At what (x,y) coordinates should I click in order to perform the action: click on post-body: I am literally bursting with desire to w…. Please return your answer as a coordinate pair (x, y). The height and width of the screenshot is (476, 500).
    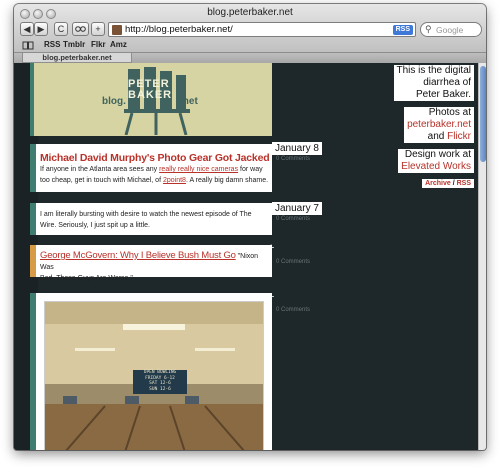
    Looking at the image, I should click on (146, 220).